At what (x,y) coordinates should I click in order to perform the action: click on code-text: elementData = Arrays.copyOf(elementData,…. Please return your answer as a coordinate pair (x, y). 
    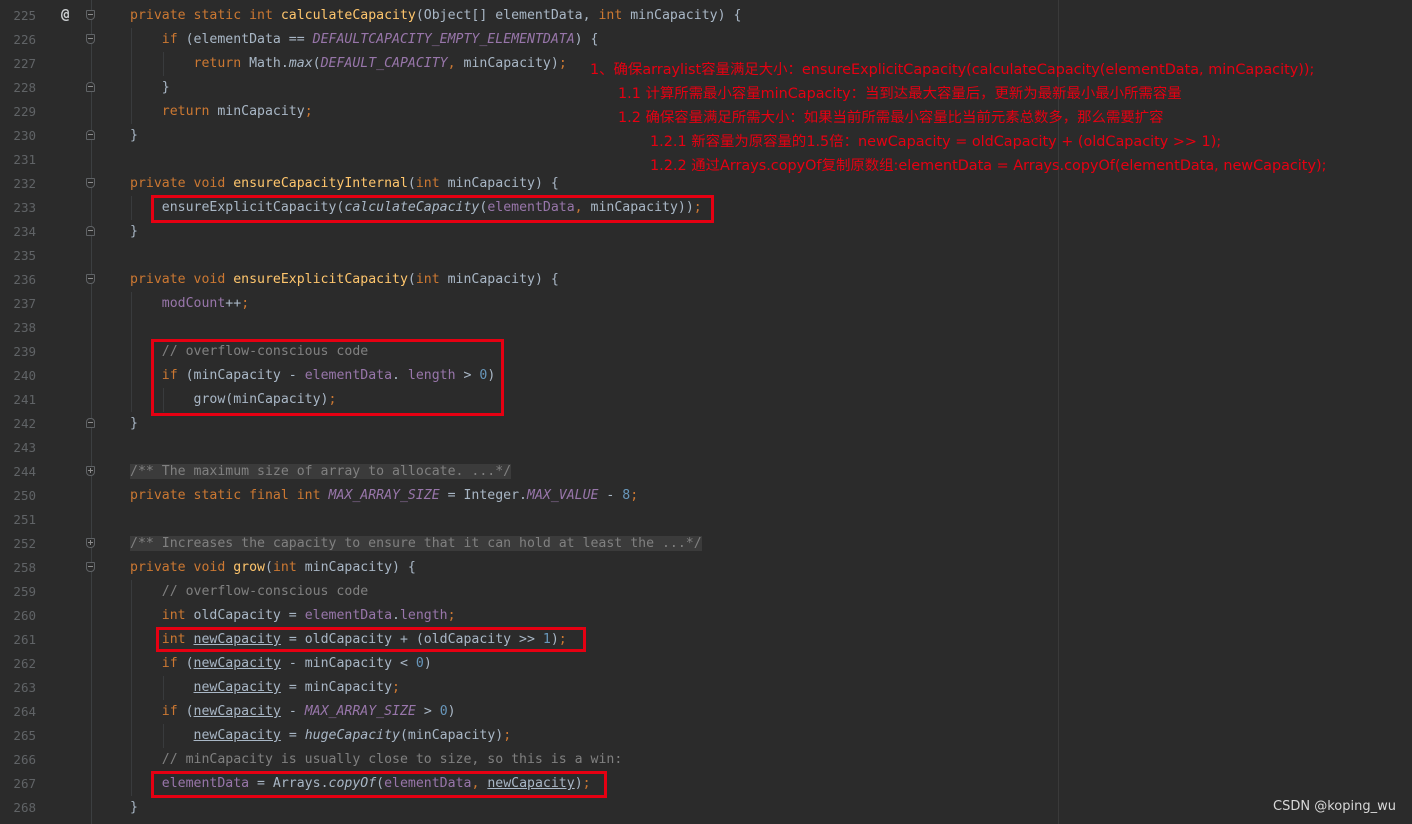
    Looking at the image, I should click on (360, 784).